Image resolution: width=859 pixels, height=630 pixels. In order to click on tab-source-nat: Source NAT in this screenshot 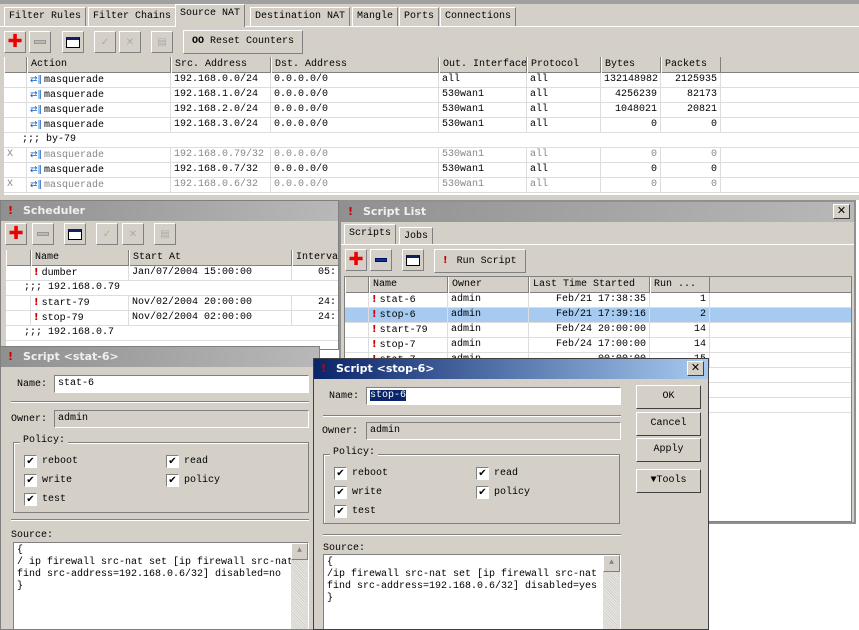, I will do `click(210, 15)`.